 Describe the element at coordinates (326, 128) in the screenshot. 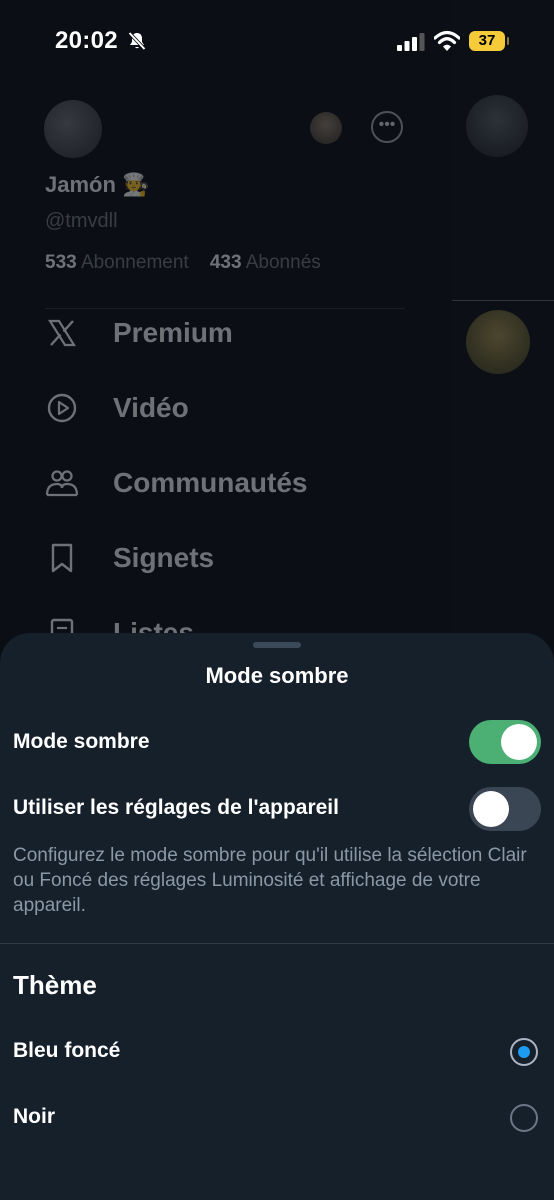

I see `secondary-account-avatar` at that location.